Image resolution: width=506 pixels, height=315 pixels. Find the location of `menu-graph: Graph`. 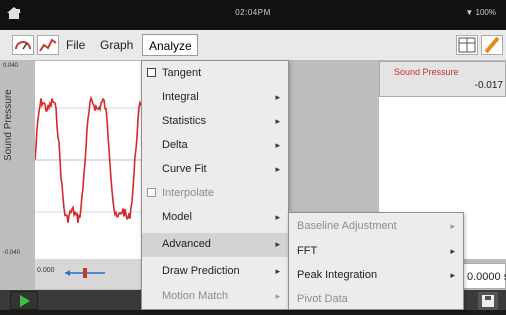

menu-graph: Graph is located at coordinates (116, 45).